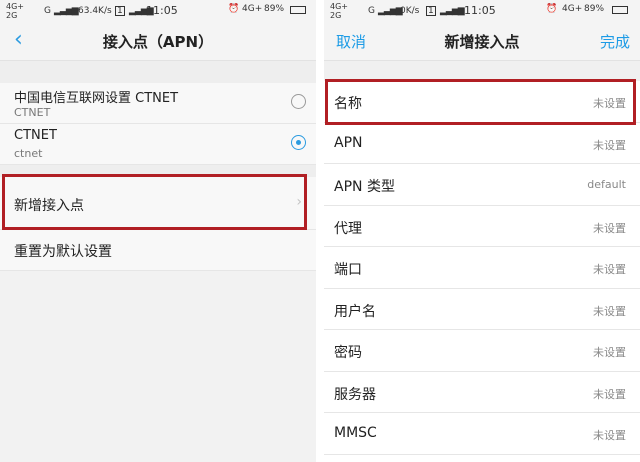 This screenshot has width=640, height=462. I want to click on apn-group: 中国电信互联网设置 CTNET CTNET CTNET ctnet, so click(158, 124).